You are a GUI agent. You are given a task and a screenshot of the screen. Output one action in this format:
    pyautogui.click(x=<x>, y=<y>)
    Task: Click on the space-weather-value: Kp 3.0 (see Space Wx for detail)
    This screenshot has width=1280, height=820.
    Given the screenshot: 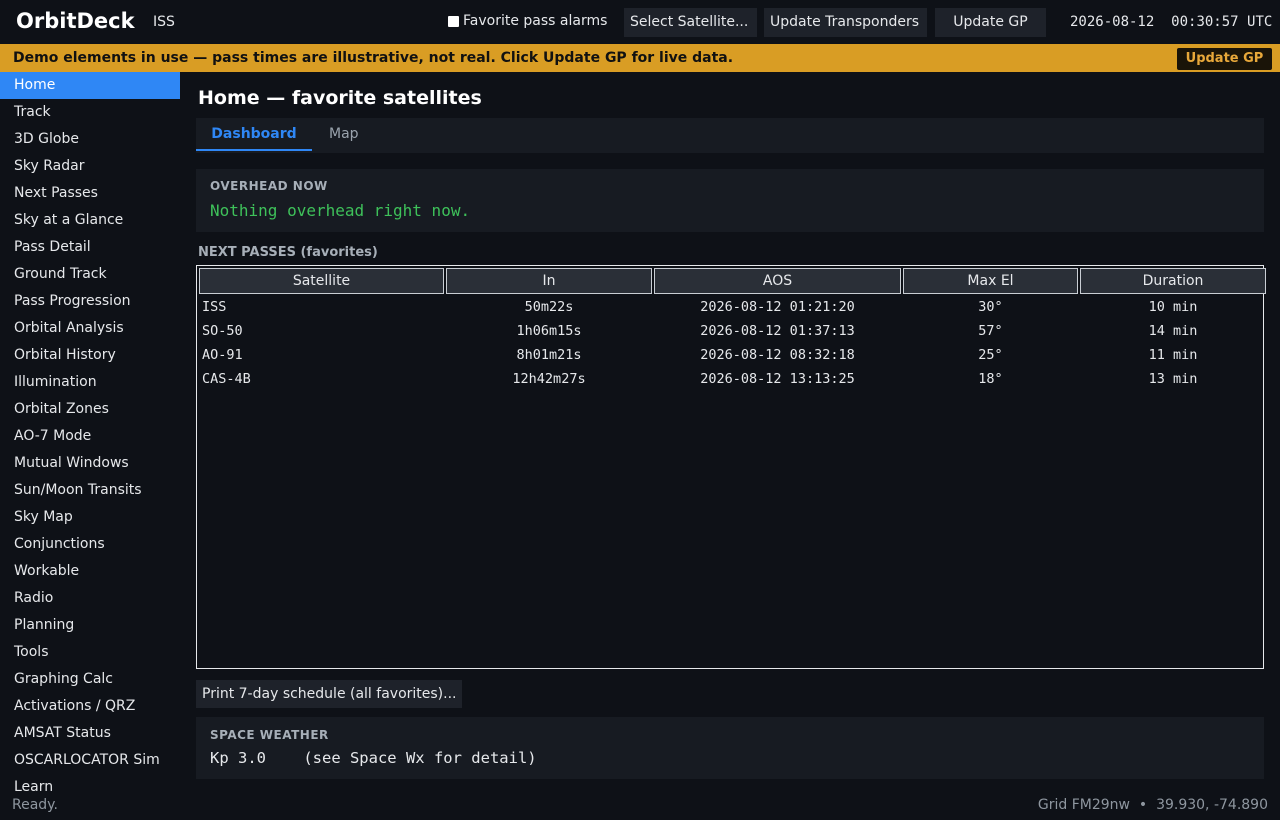 What is the action you would take?
    pyautogui.click(x=373, y=758)
    